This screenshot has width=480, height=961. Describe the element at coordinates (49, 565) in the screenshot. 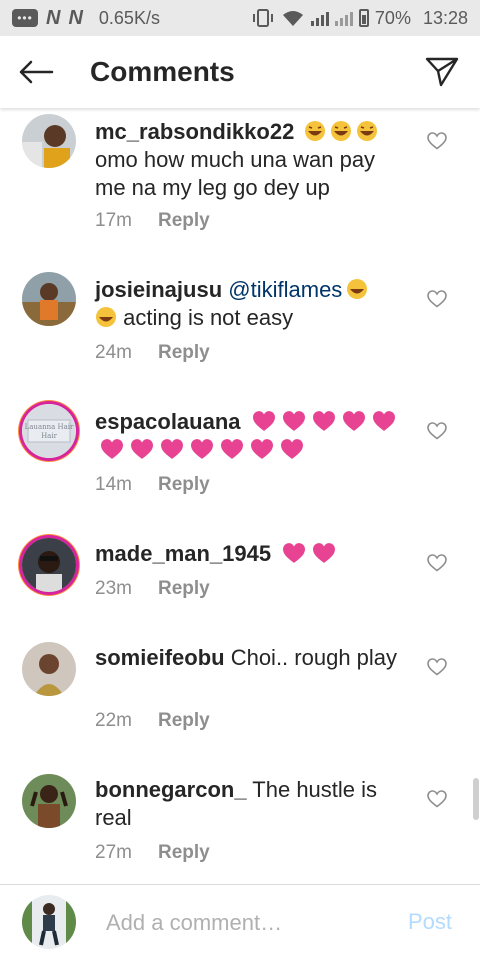

I see `avatar-with-story-ring` at that location.